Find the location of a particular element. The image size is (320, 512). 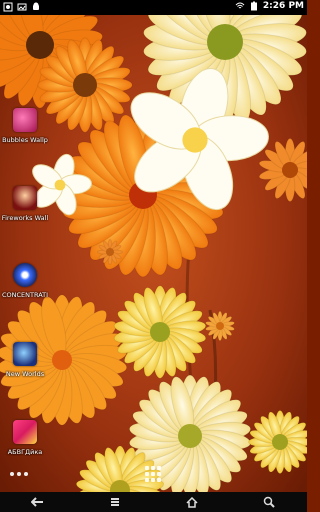

page-indicator is located at coordinates (19, 474).